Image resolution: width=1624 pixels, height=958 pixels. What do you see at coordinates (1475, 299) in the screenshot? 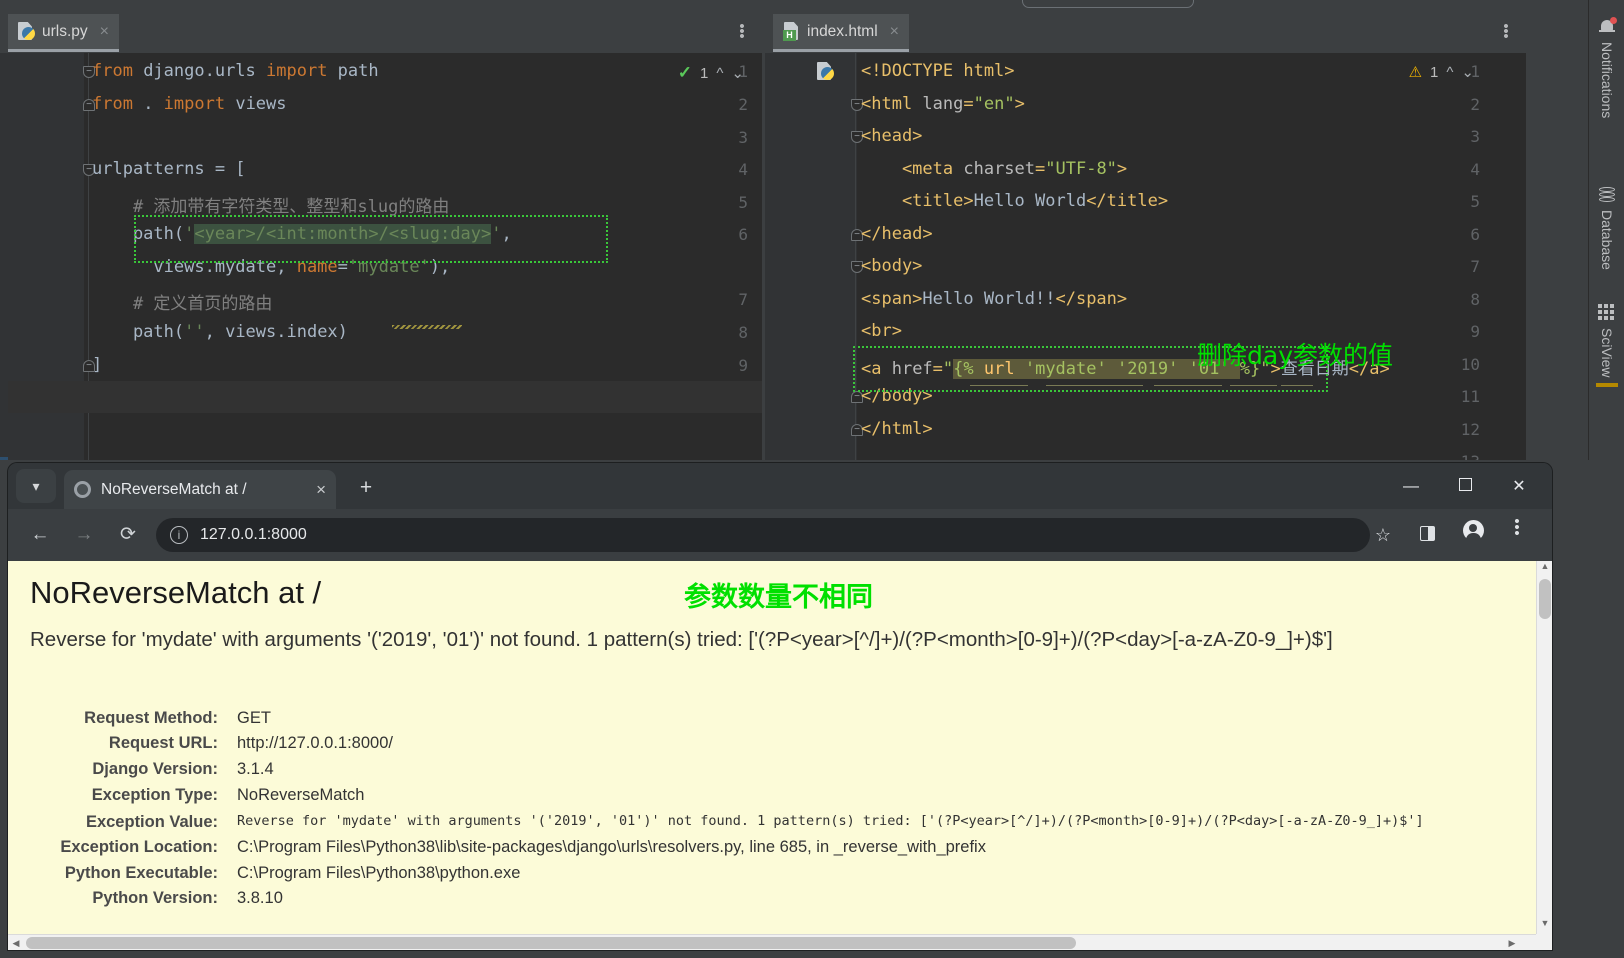
I see `line-number: 8` at bounding box center [1475, 299].